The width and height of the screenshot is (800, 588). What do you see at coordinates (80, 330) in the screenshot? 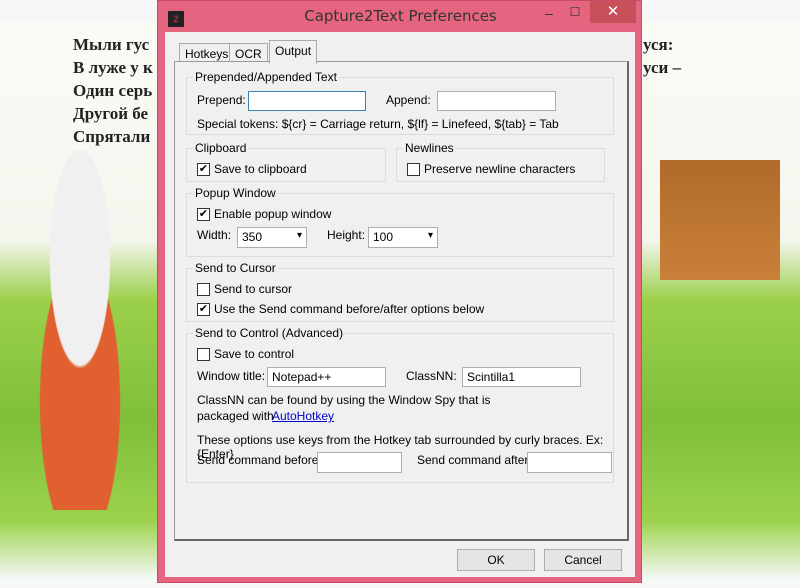
I see `goose-illustration` at bounding box center [80, 330].